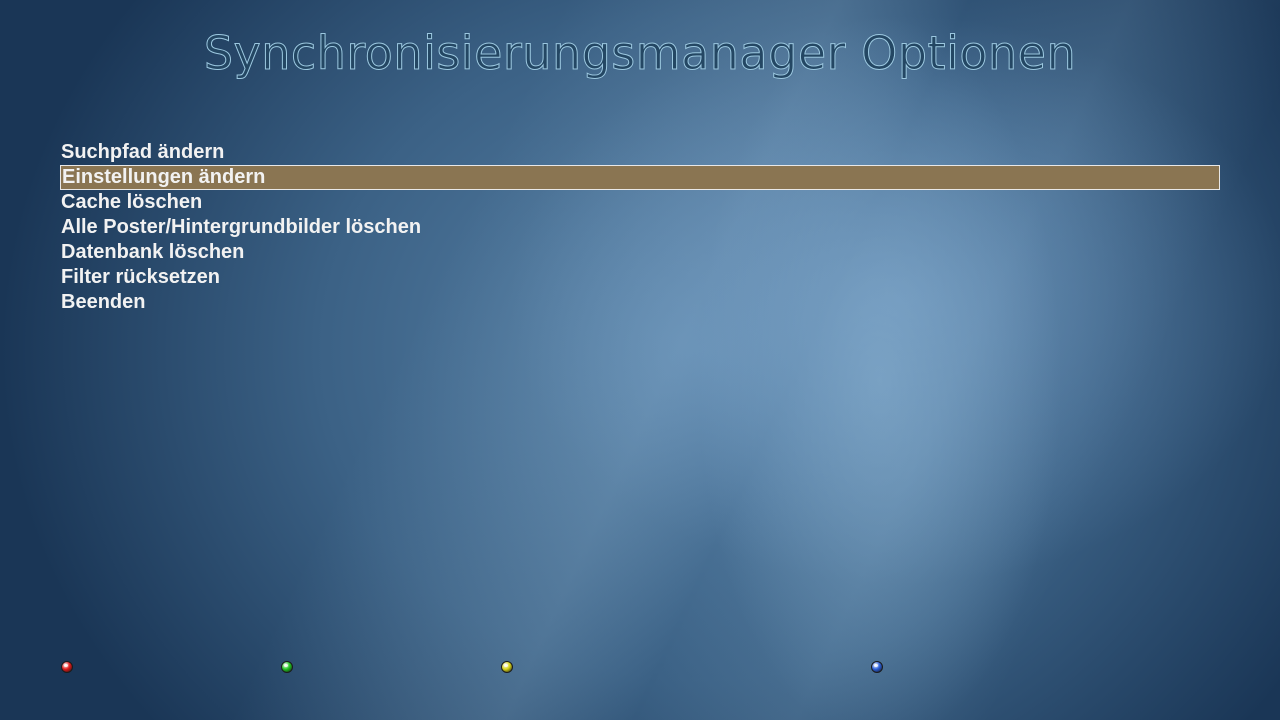 This screenshot has width=1280, height=720. I want to click on menu-item-change-settings: Einstellungen ändern, so click(640, 177).